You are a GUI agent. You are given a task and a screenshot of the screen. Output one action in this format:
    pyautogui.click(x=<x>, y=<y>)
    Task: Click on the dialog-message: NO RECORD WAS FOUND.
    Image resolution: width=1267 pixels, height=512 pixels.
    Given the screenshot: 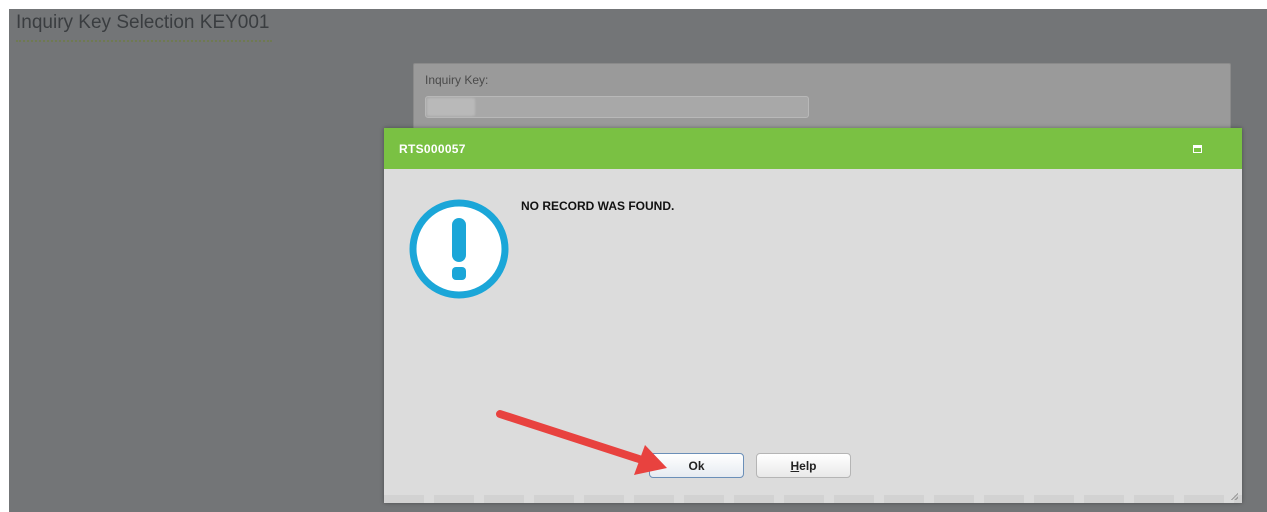 What is the action you would take?
    pyautogui.click(x=598, y=206)
    